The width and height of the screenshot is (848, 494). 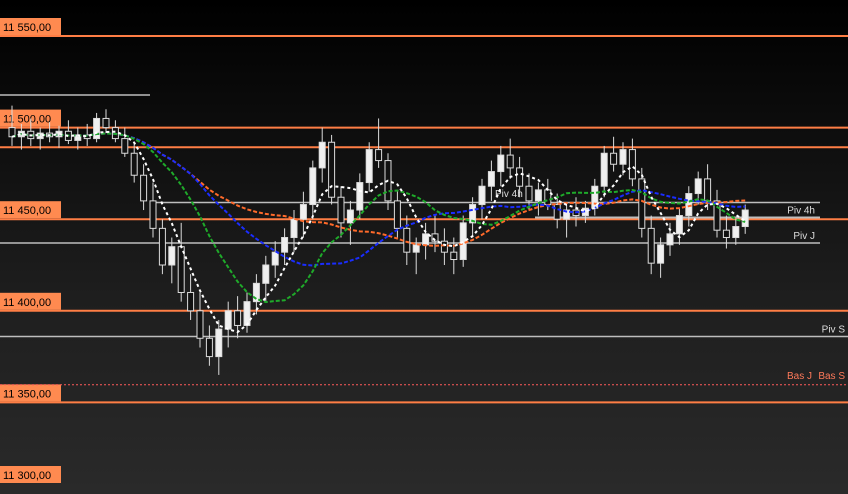 What do you see at coordinates (27, 394) in the screenshot?
I see `price-axis-label: 11 350,00` at bounding box center [27, 394].